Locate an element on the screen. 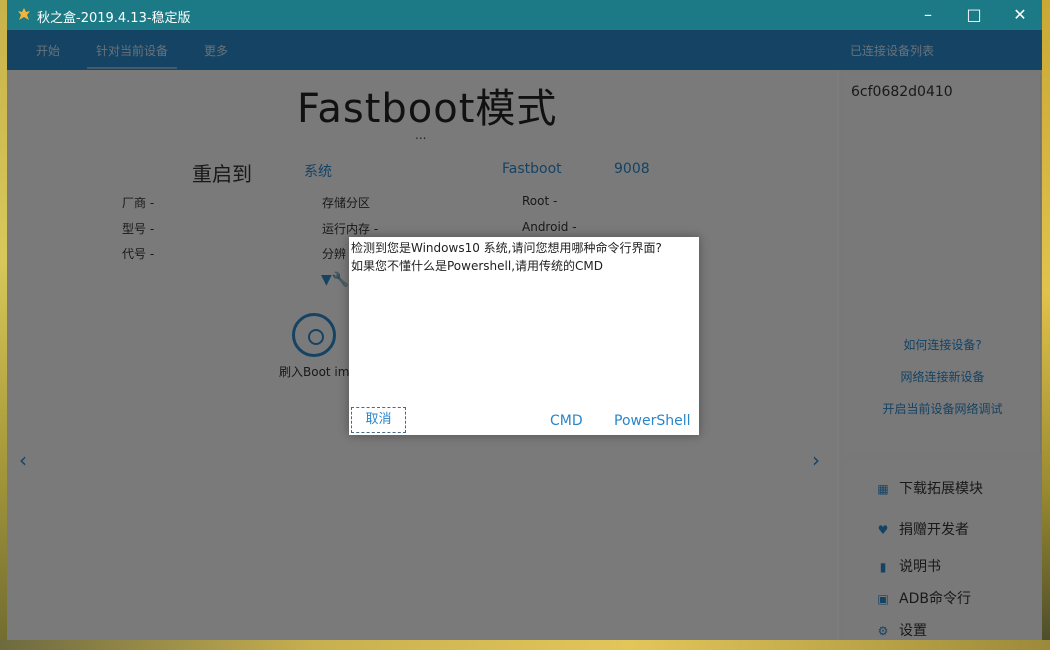  dialog-message-line1: 检测到您是Windows10 系统,请问您想用哪种命令行界面? is located at coordinates (506, 248).